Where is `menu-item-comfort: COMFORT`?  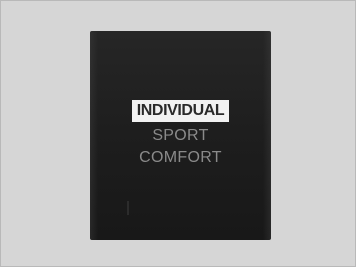
menu-item-comfort: COMFORT is located at coordinates (180, 158).